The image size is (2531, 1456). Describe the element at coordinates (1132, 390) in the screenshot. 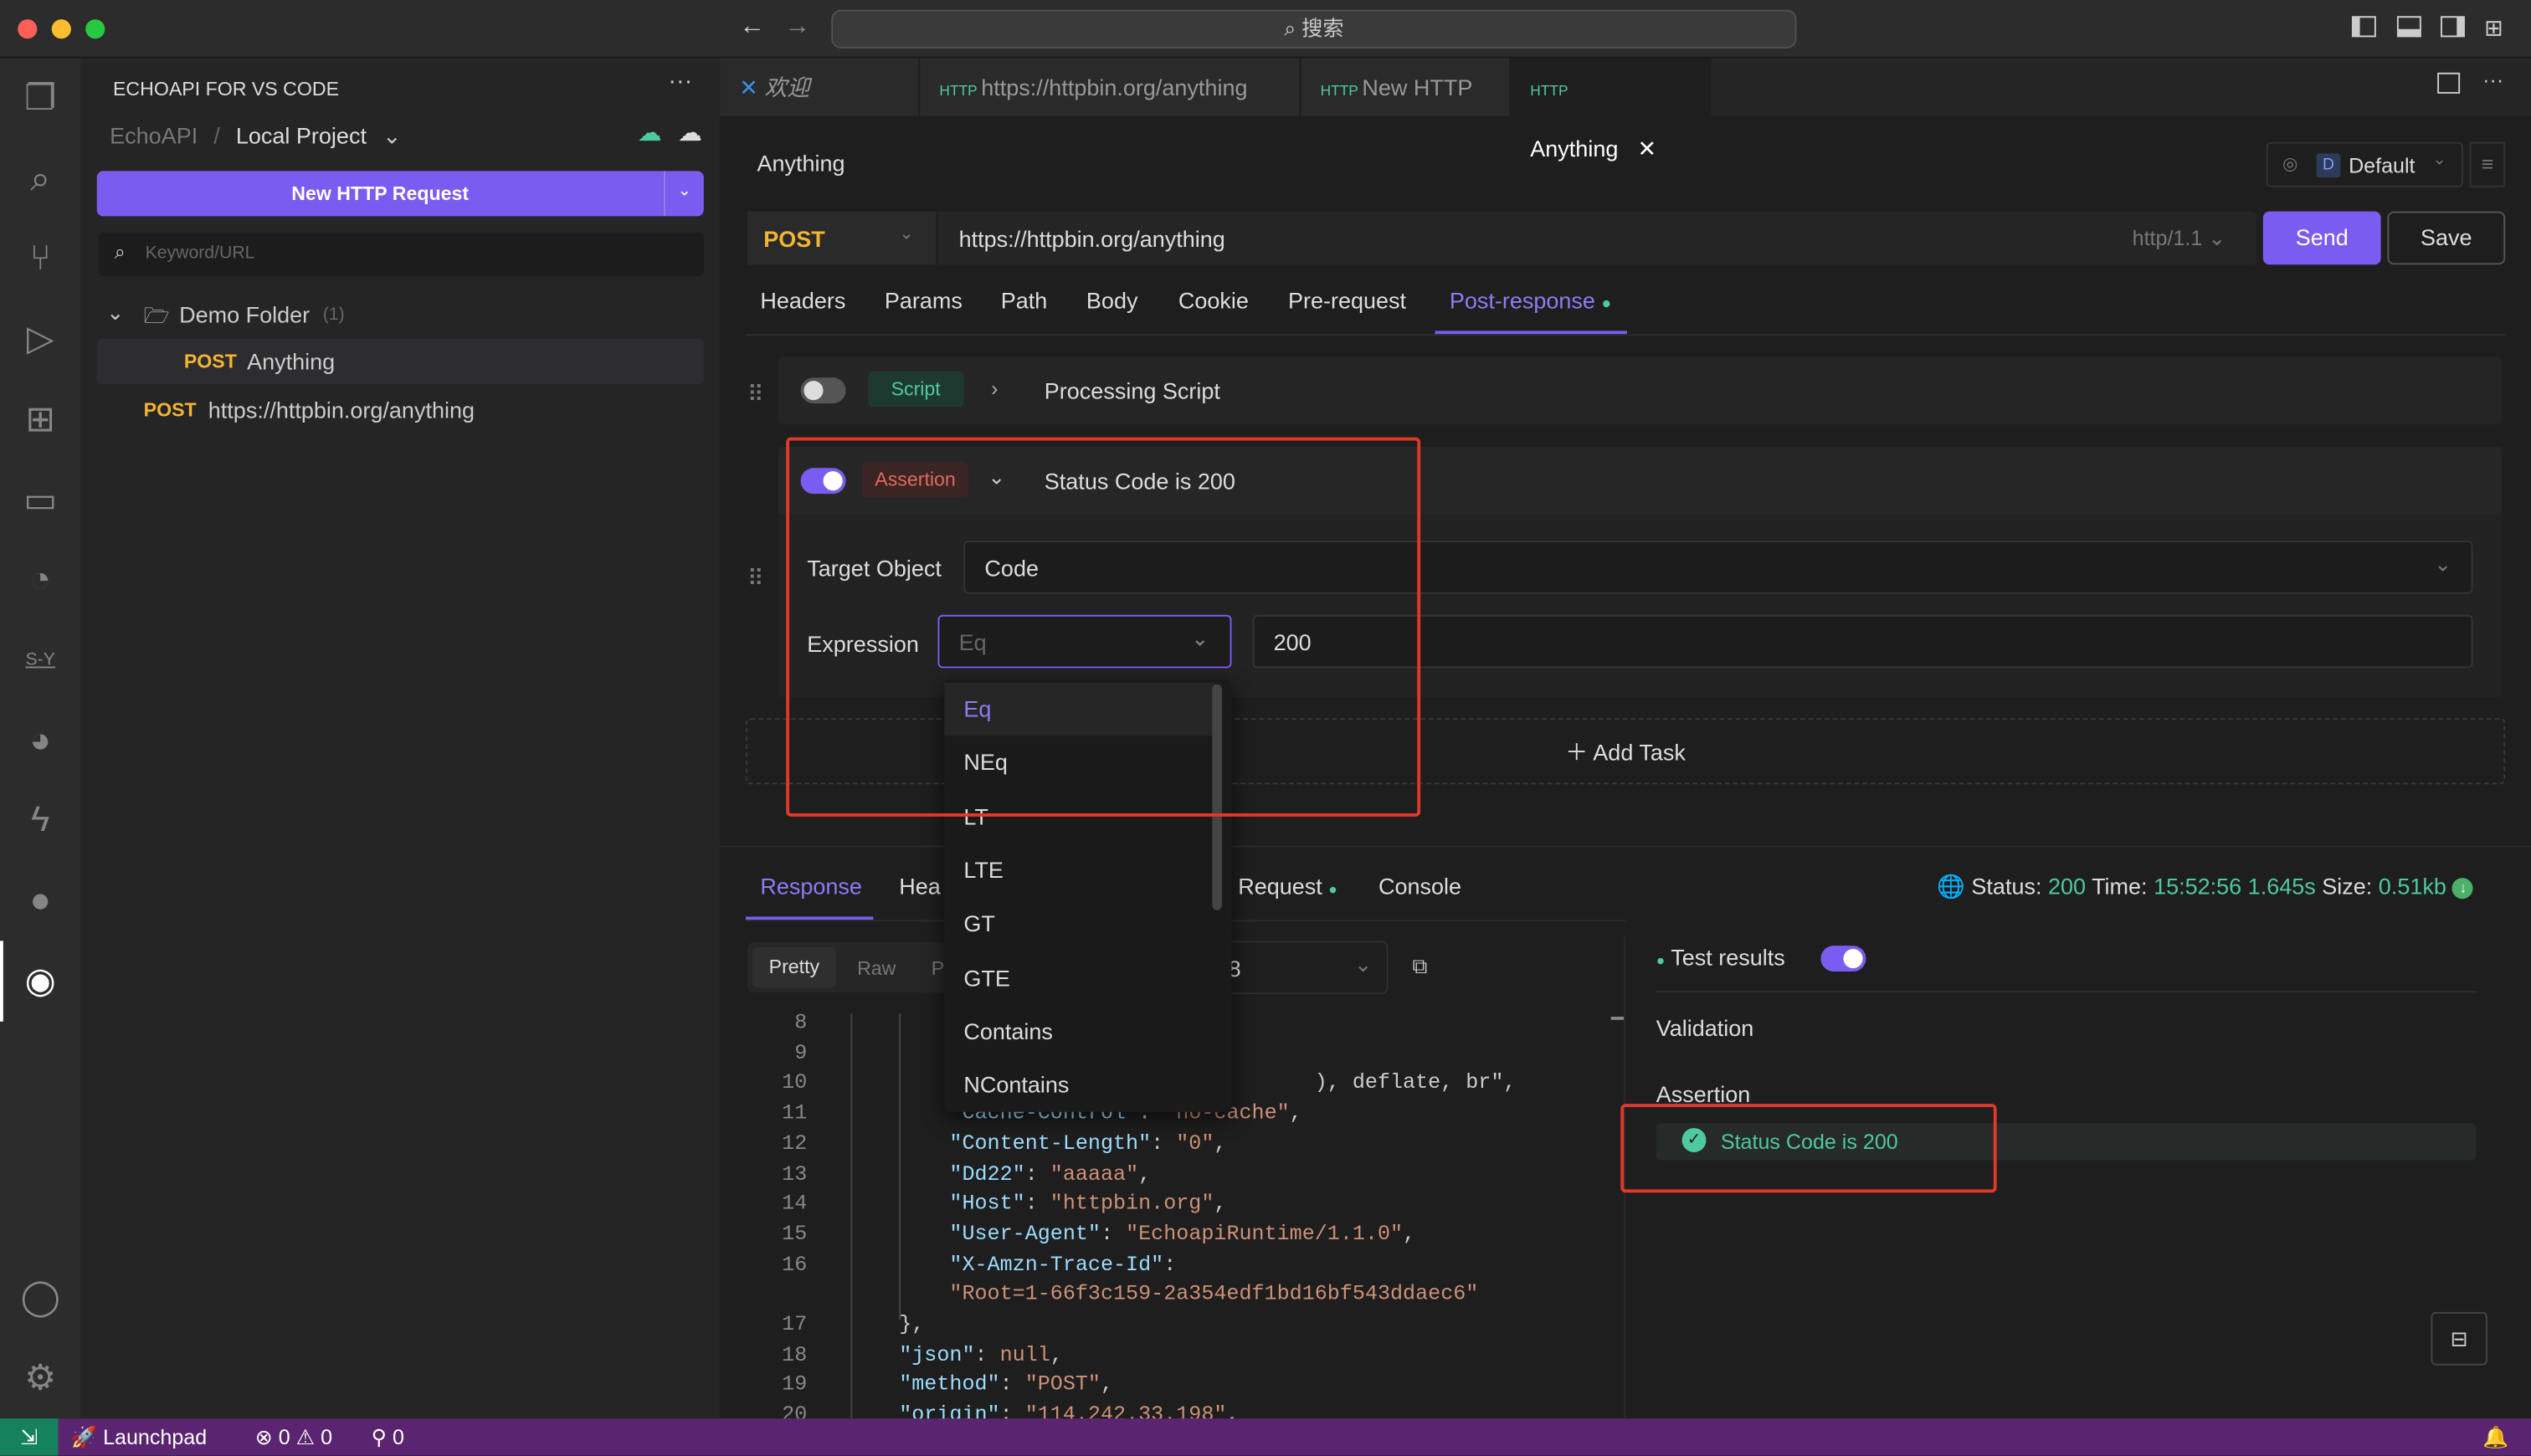

I see `script-title: Processing Script` at that location.